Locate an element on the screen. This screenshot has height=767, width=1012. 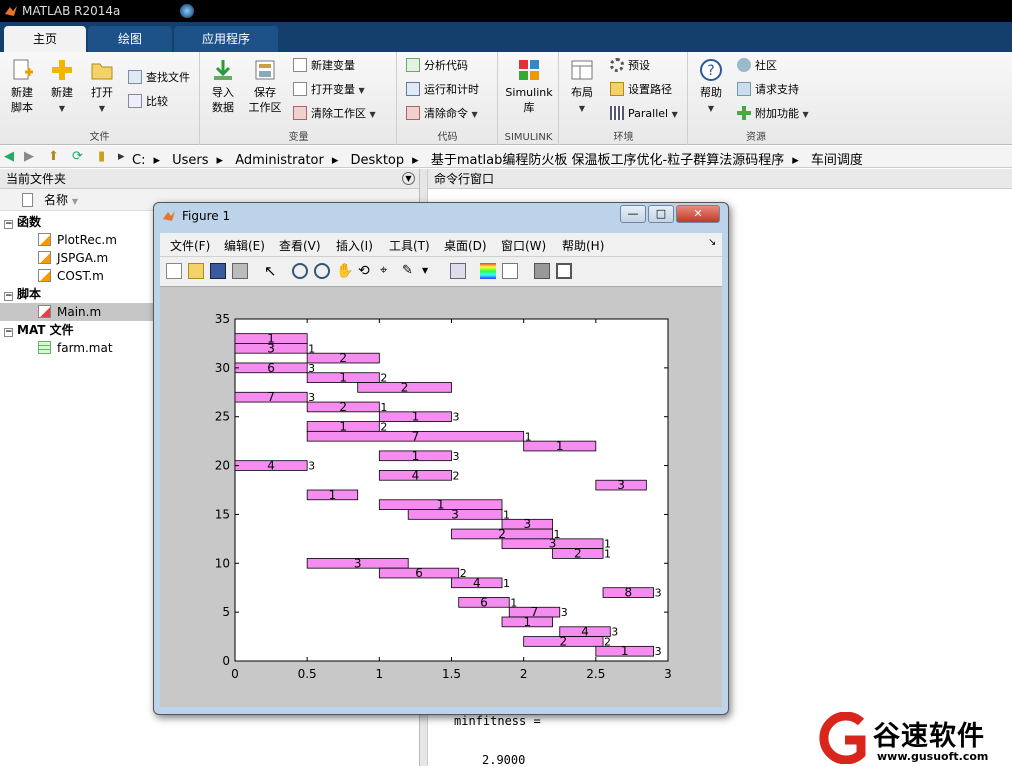
x-tick-label: 3 is located at coordinates (668, 674).